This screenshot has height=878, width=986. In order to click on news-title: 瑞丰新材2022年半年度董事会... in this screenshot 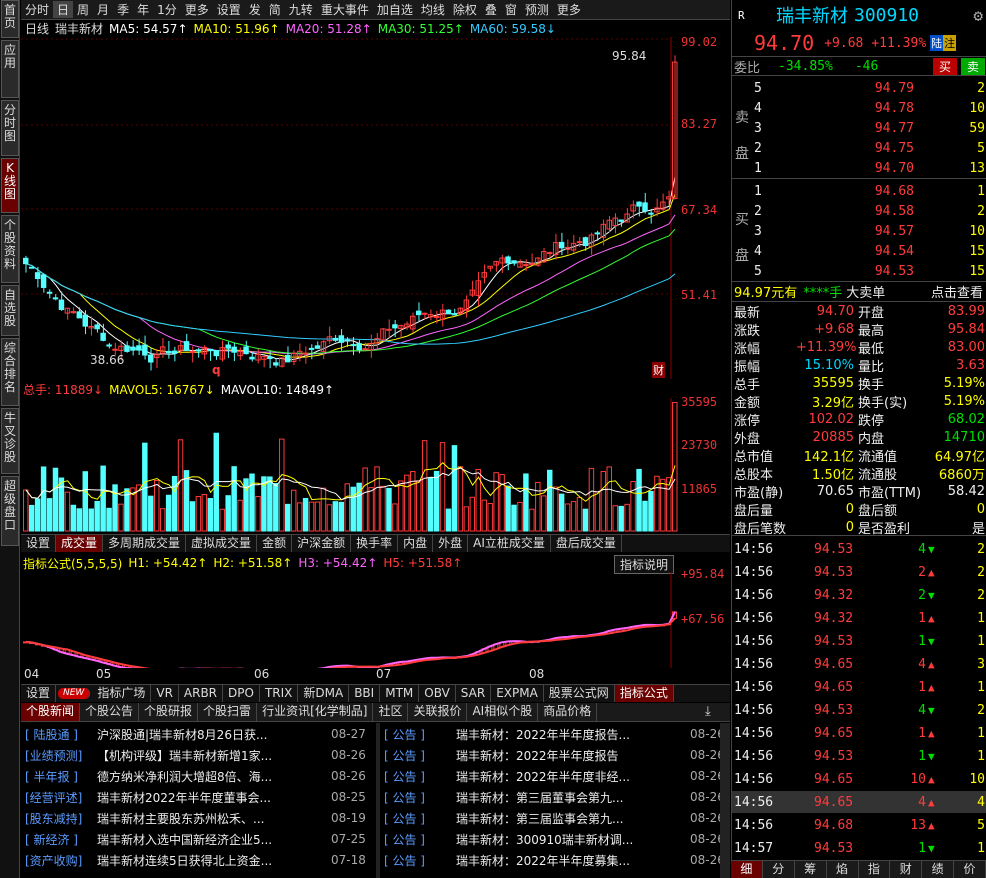, I will do `click(212, 797)`.